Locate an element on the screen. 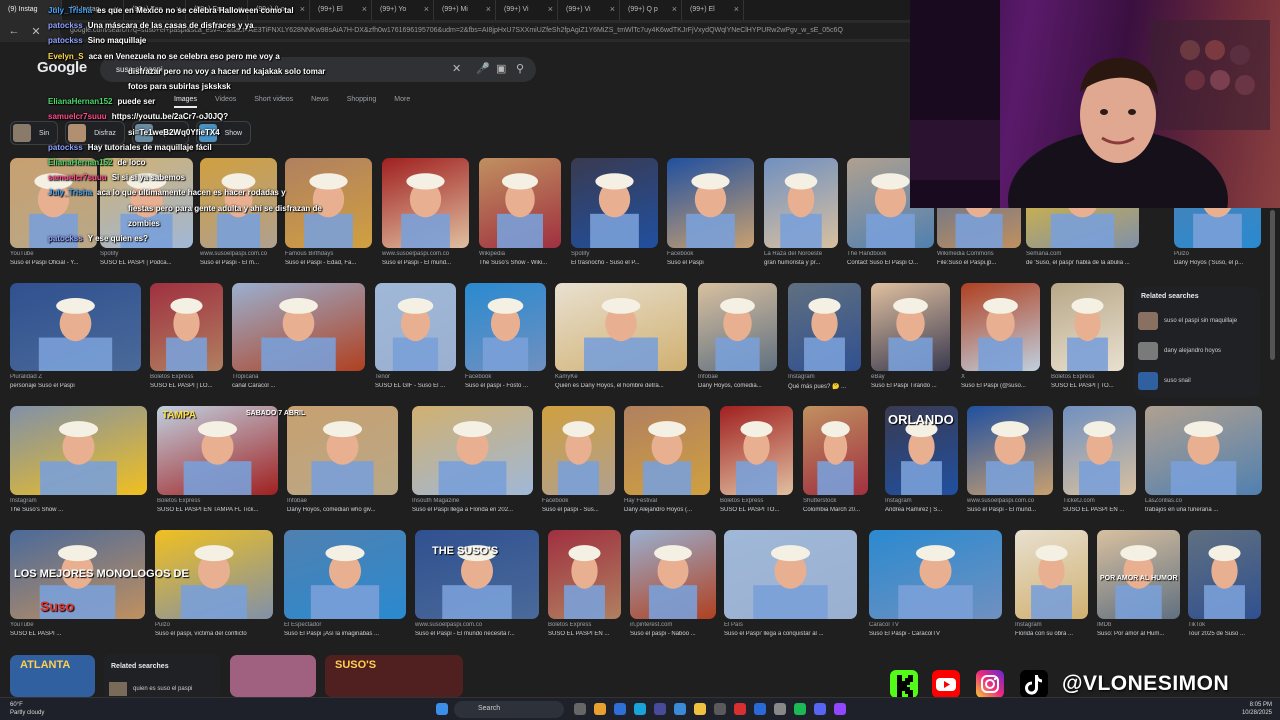  browser-tab: (99+) Mi is located at coordinates (465, 10).